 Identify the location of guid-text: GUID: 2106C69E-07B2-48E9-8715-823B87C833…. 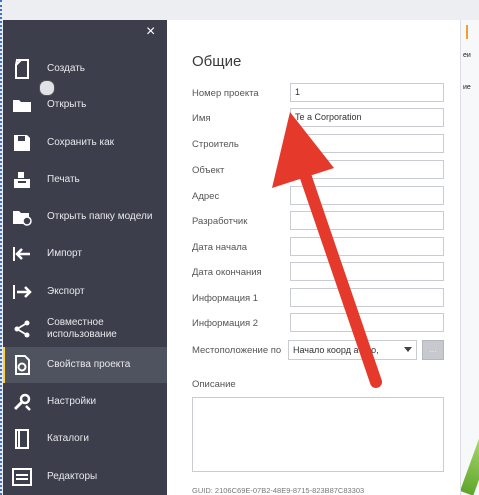
(278, 490).